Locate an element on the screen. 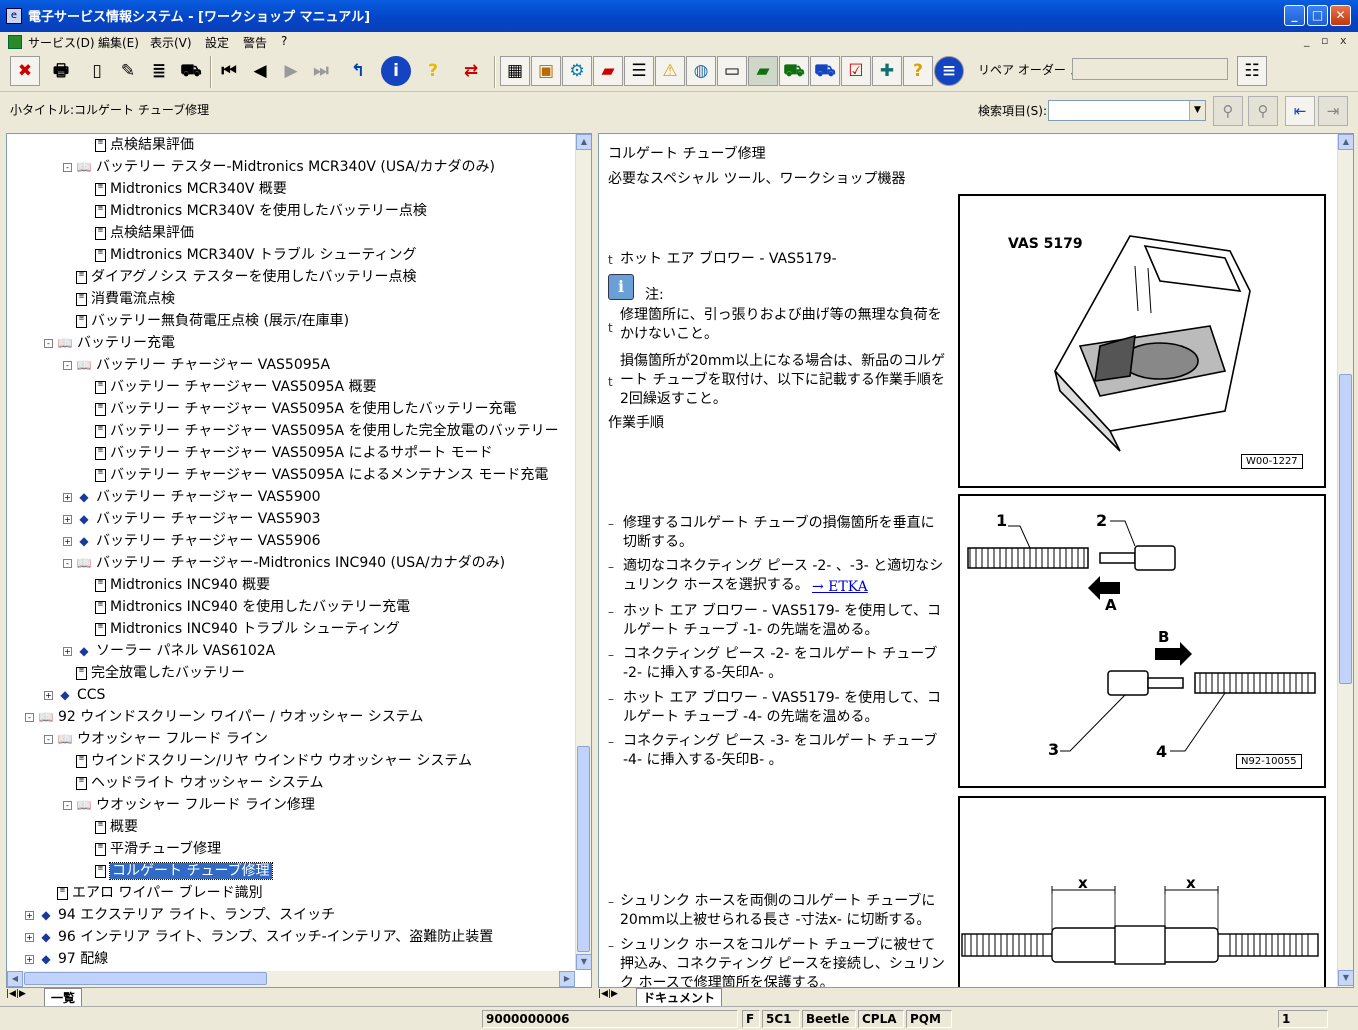 Image resolution: width=1358 pixels, height=1030 pixels. menu-service: サービス(D) is located at coordinates (61, 42).